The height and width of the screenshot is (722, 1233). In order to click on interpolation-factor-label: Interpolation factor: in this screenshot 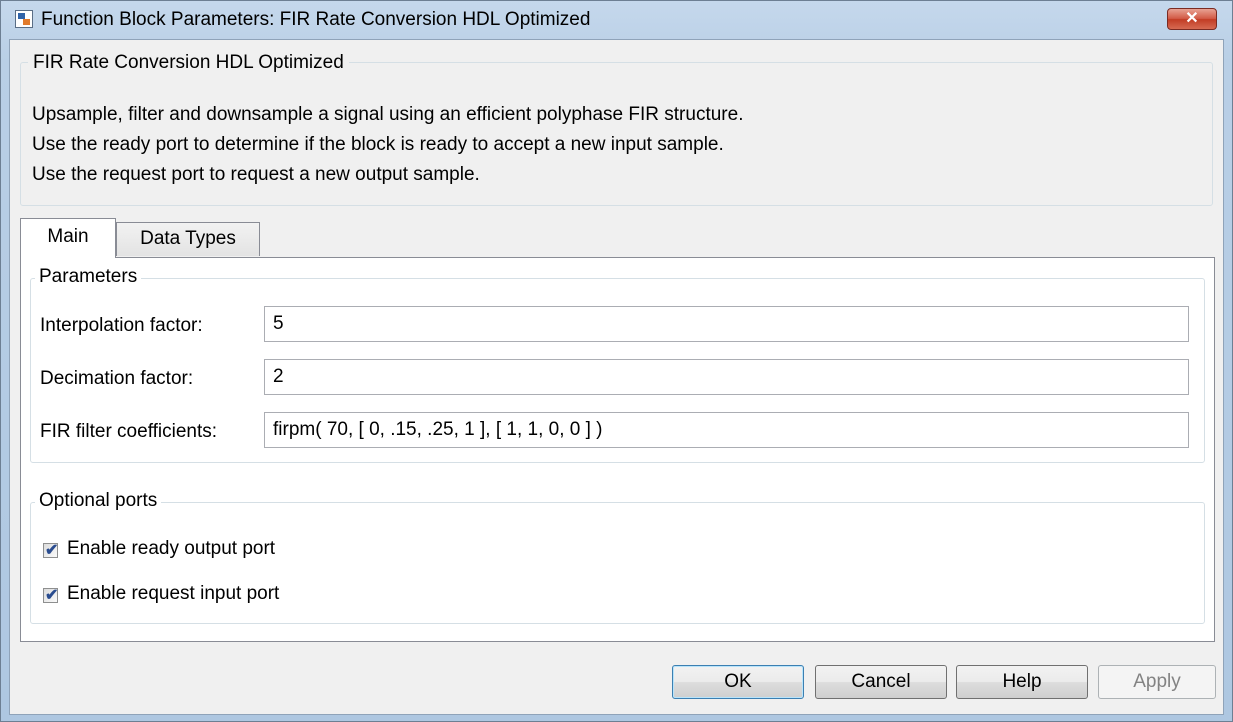, I will do `click(121, 325)`.